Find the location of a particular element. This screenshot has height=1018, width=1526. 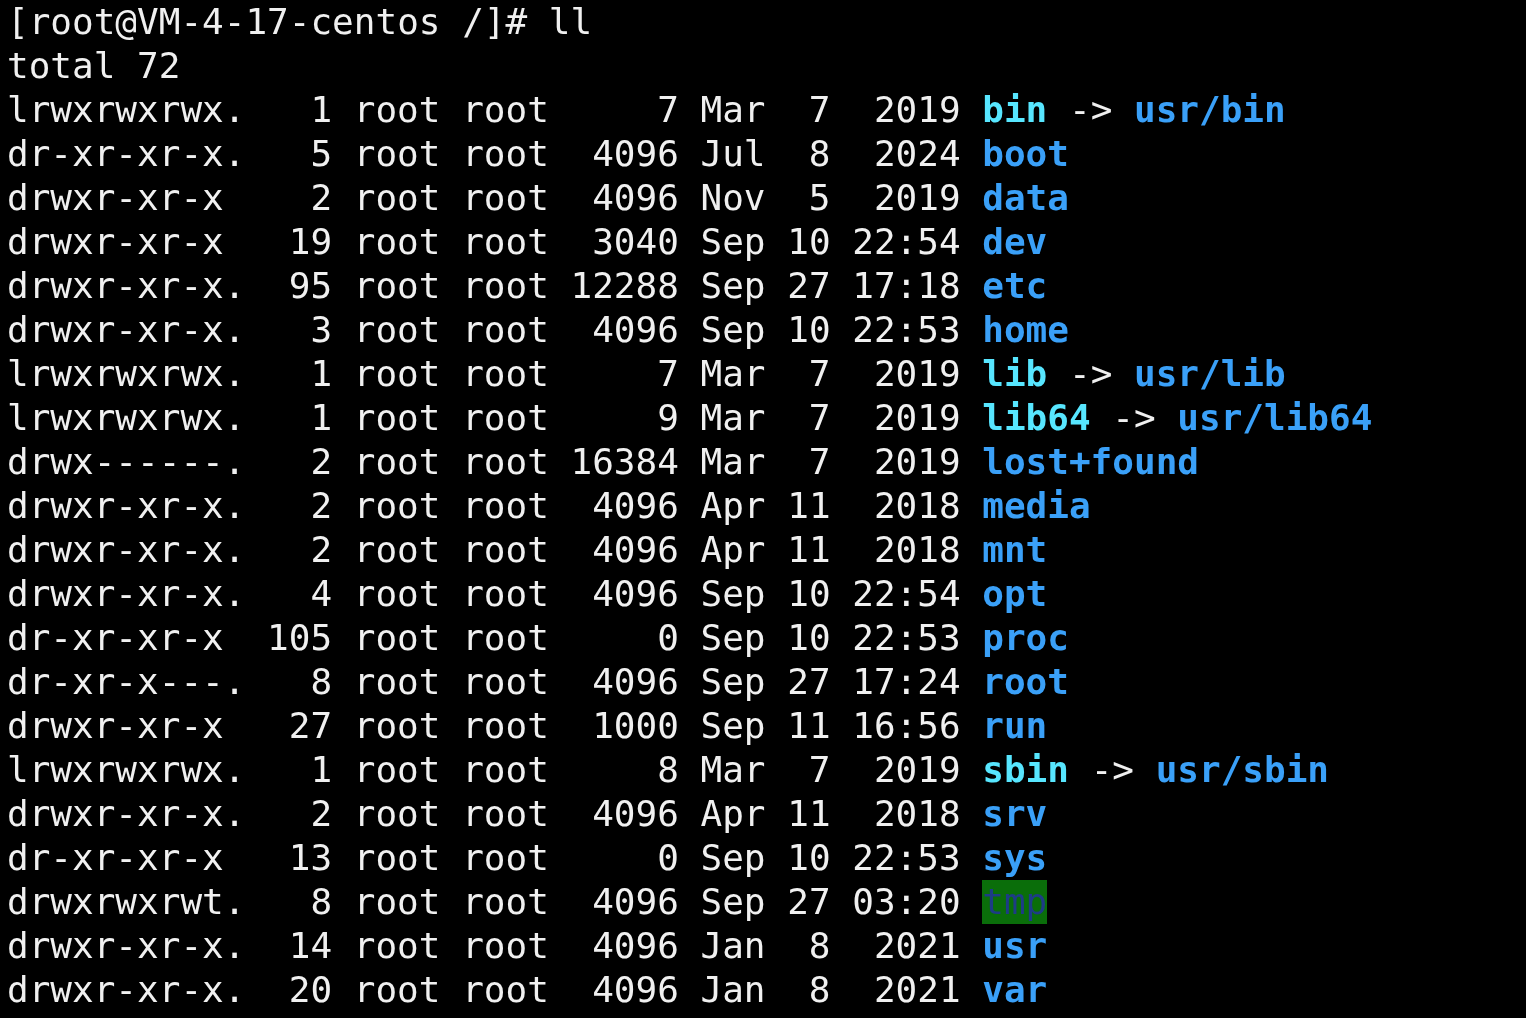

link-count: 13 is located at coordinates (310, 858).